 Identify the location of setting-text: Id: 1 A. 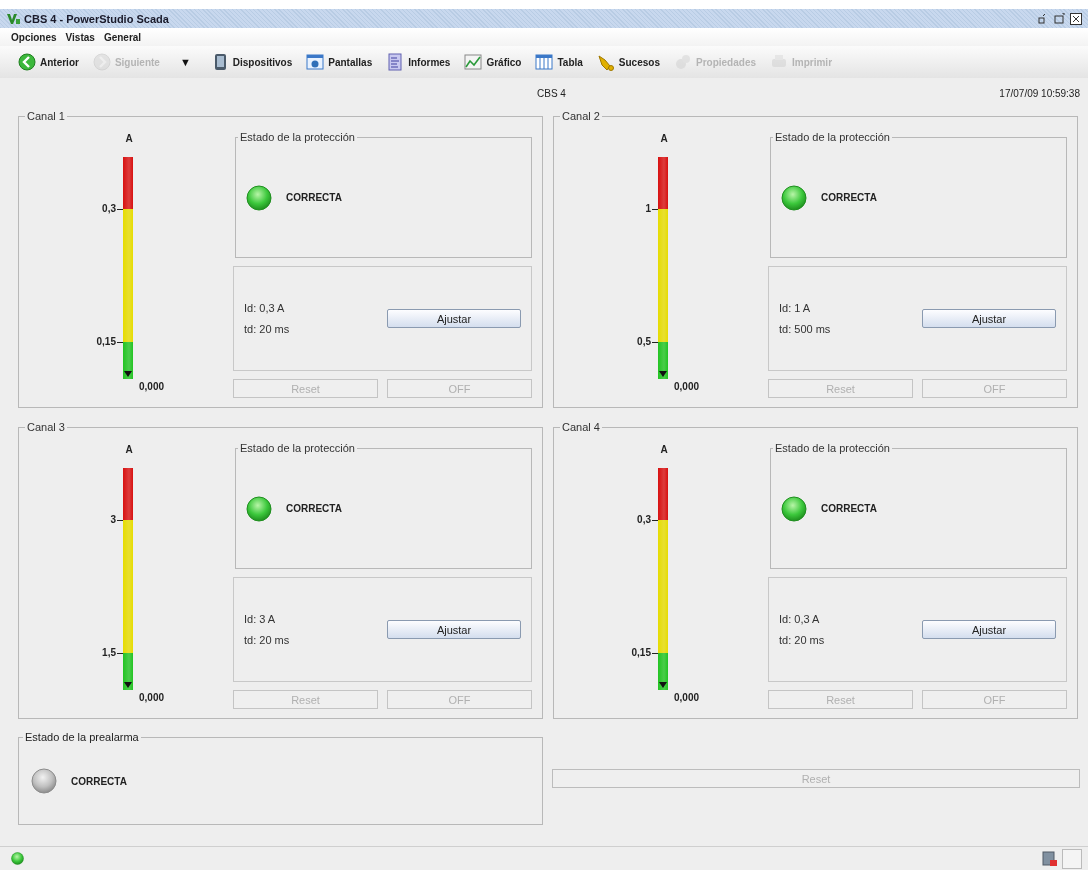
(795, 308).